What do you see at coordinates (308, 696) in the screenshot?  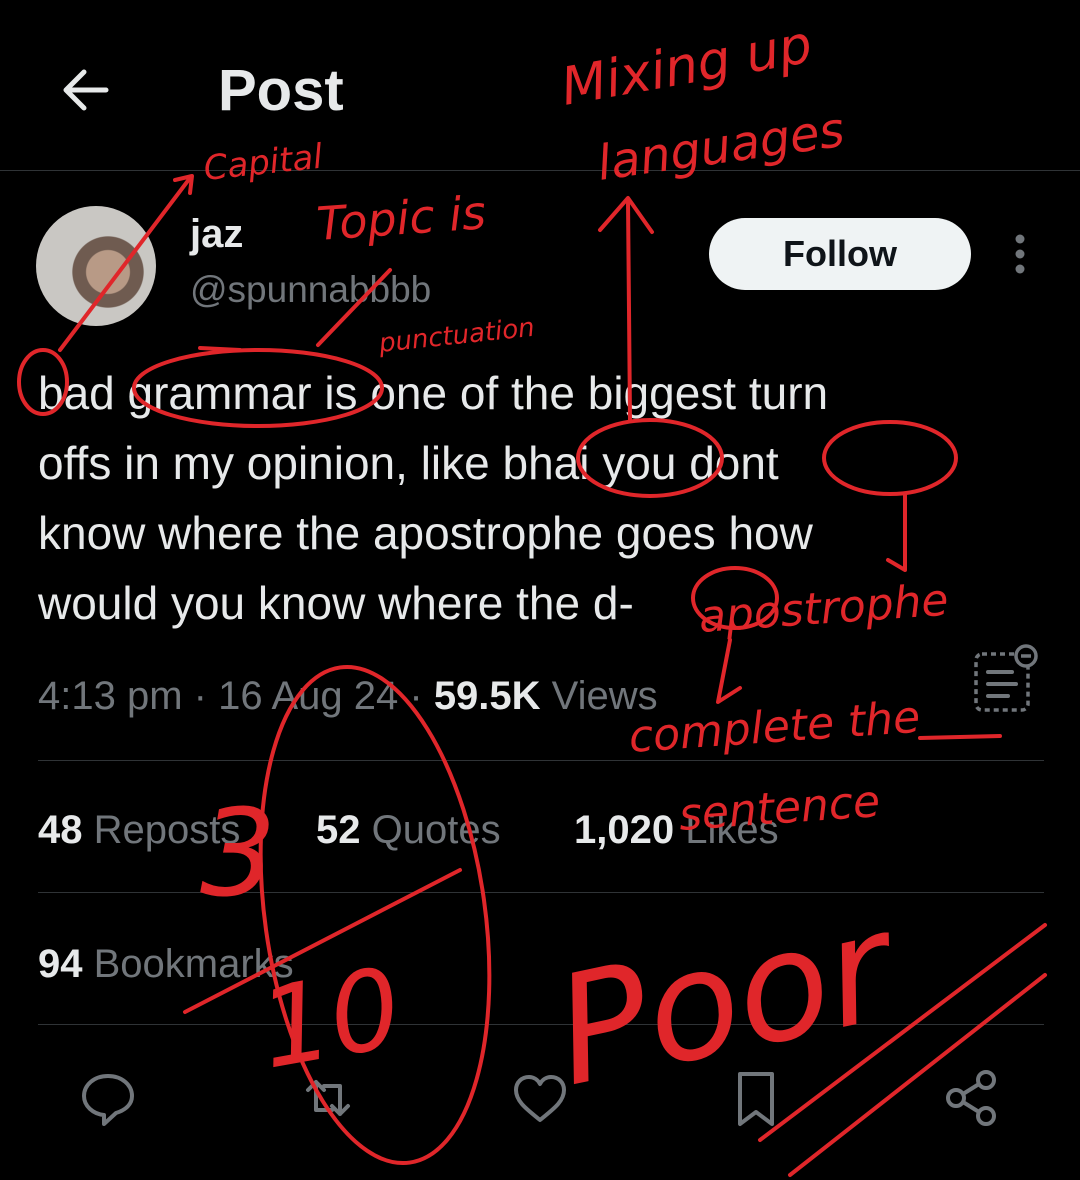 I see `tweet-date: 16 Aug 24` at bounding box center [308, 696].